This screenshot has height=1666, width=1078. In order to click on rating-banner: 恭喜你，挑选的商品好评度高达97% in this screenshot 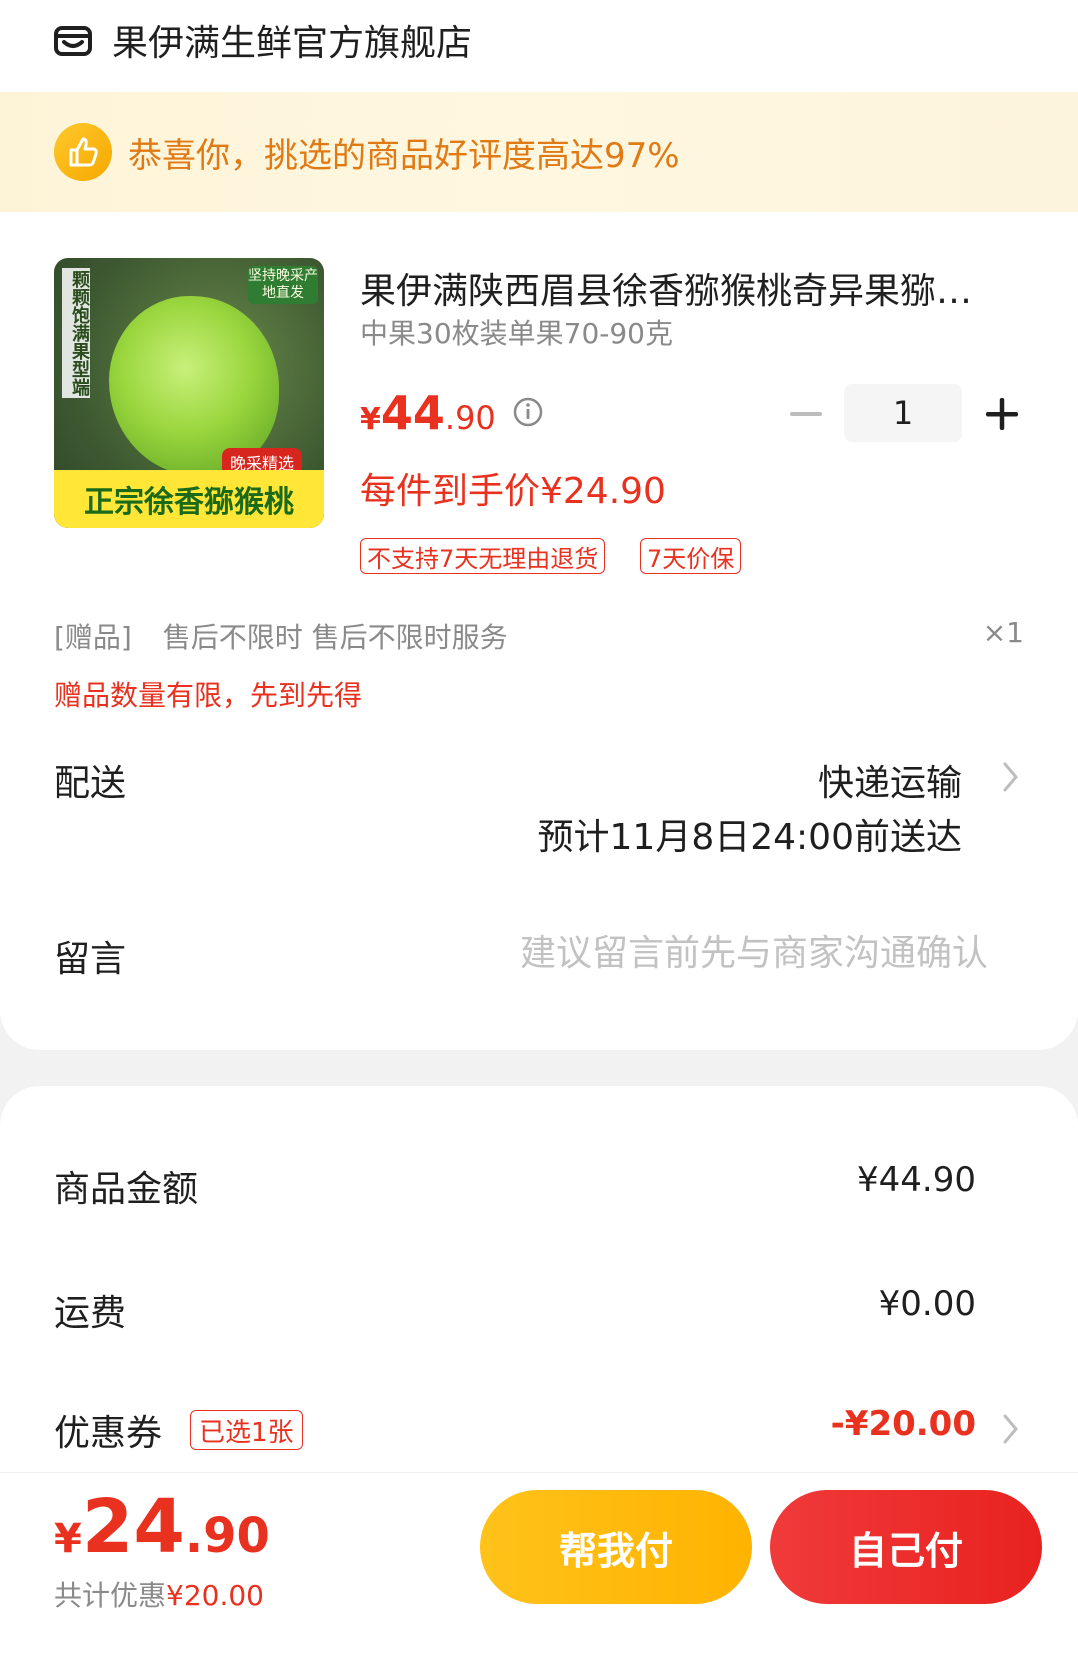, I will do `click(539, 152)`.